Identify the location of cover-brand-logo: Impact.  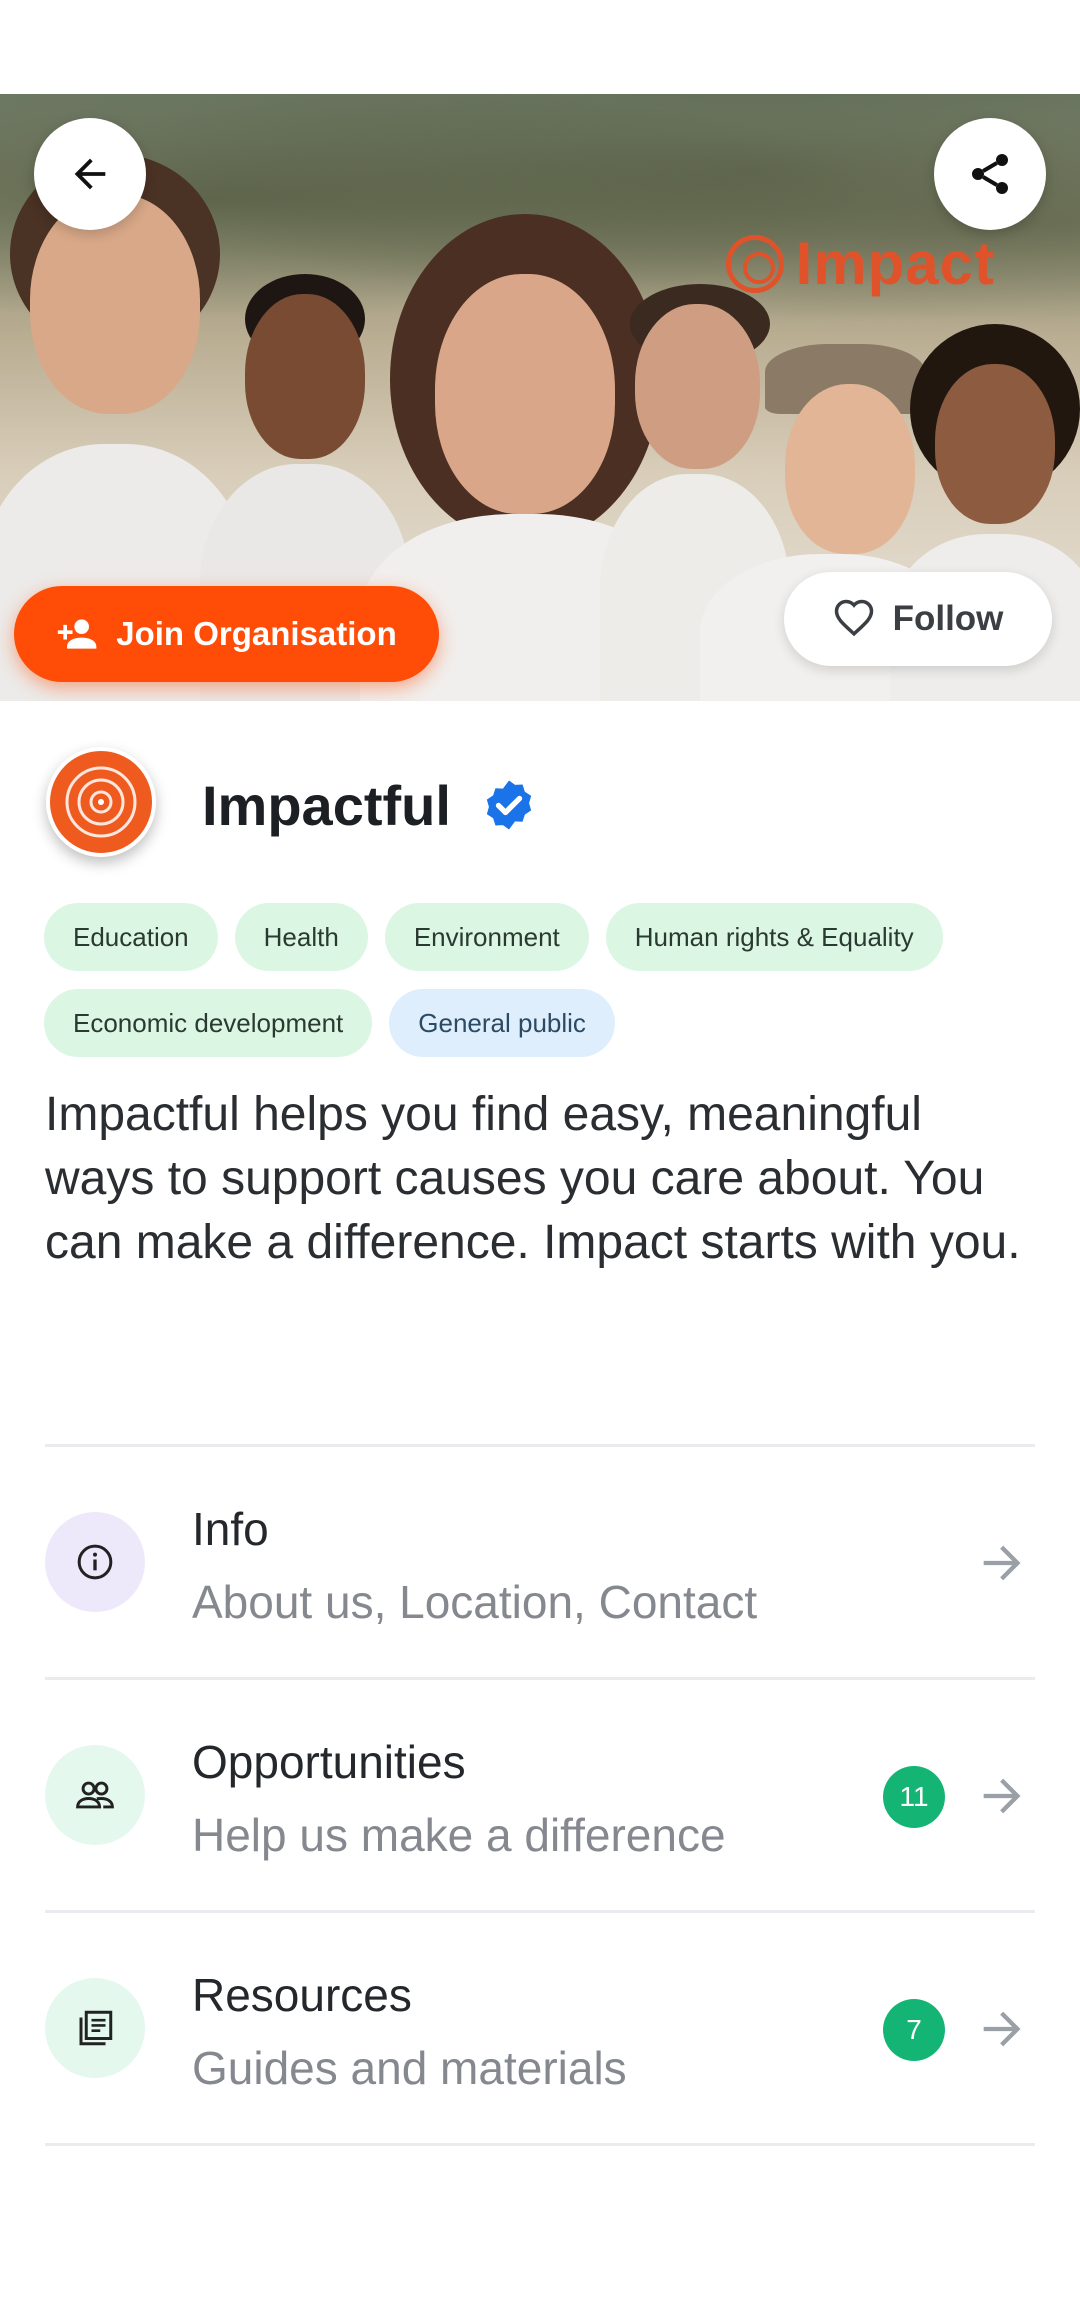
(860, 263).